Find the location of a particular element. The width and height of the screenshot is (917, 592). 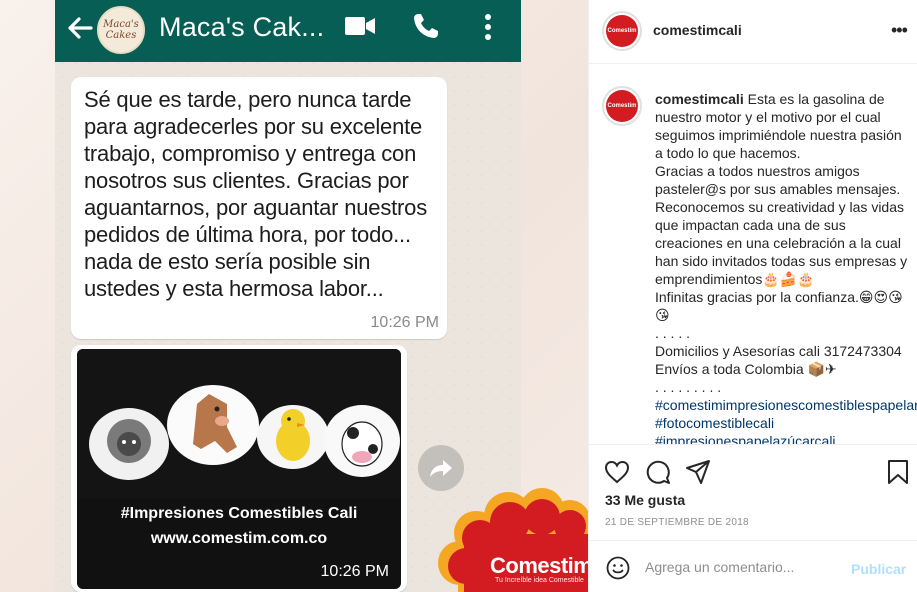

image-website-url: www.comestim.com.co is located at coordinates (239, 538).